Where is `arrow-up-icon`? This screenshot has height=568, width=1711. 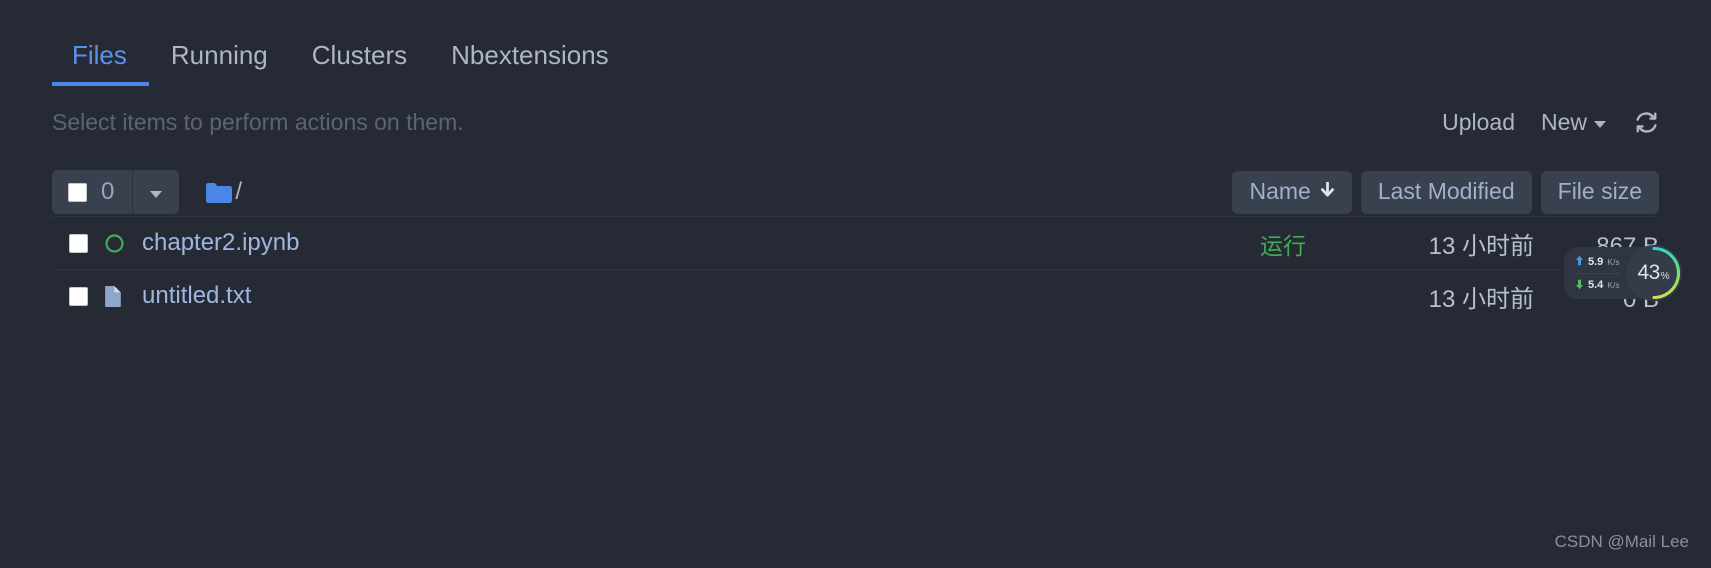 arrow-up-icon is located at coordinates (1579, 262).